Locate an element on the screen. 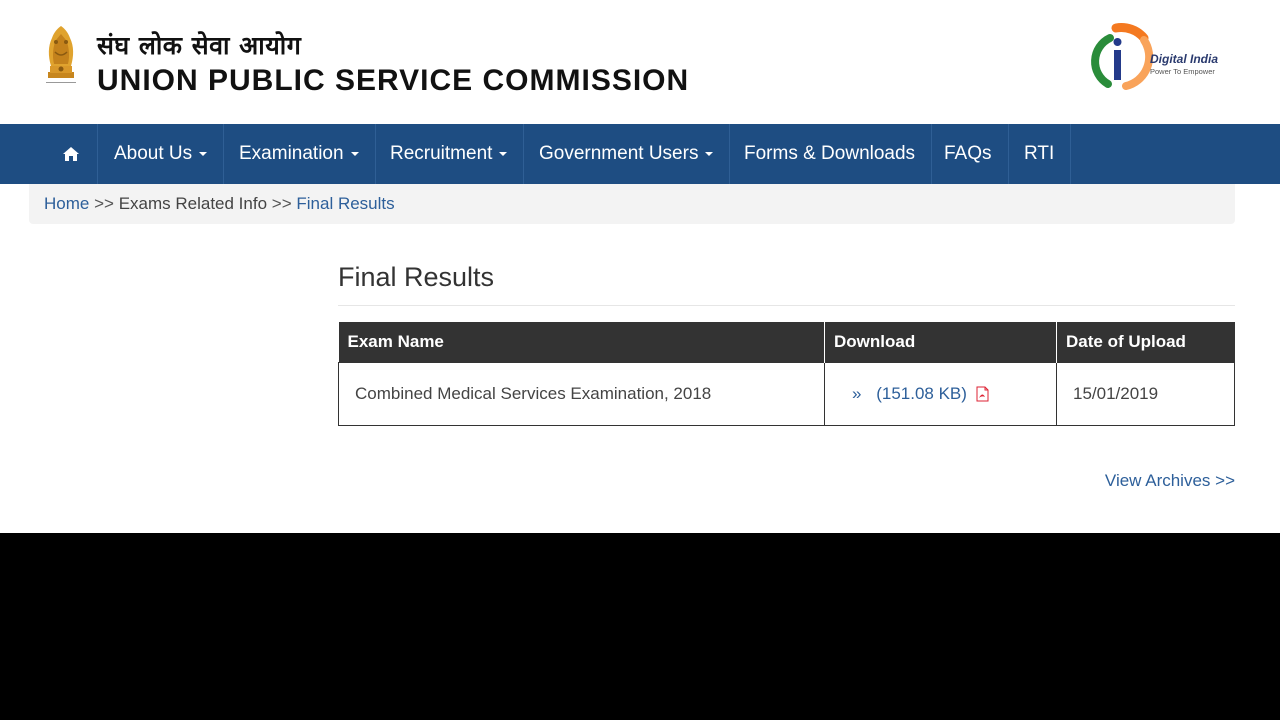 Image resolution: width=1280 pixels, height=720 pixels. nav-recruitment: Recruitment is located at coordinates (449, 154).